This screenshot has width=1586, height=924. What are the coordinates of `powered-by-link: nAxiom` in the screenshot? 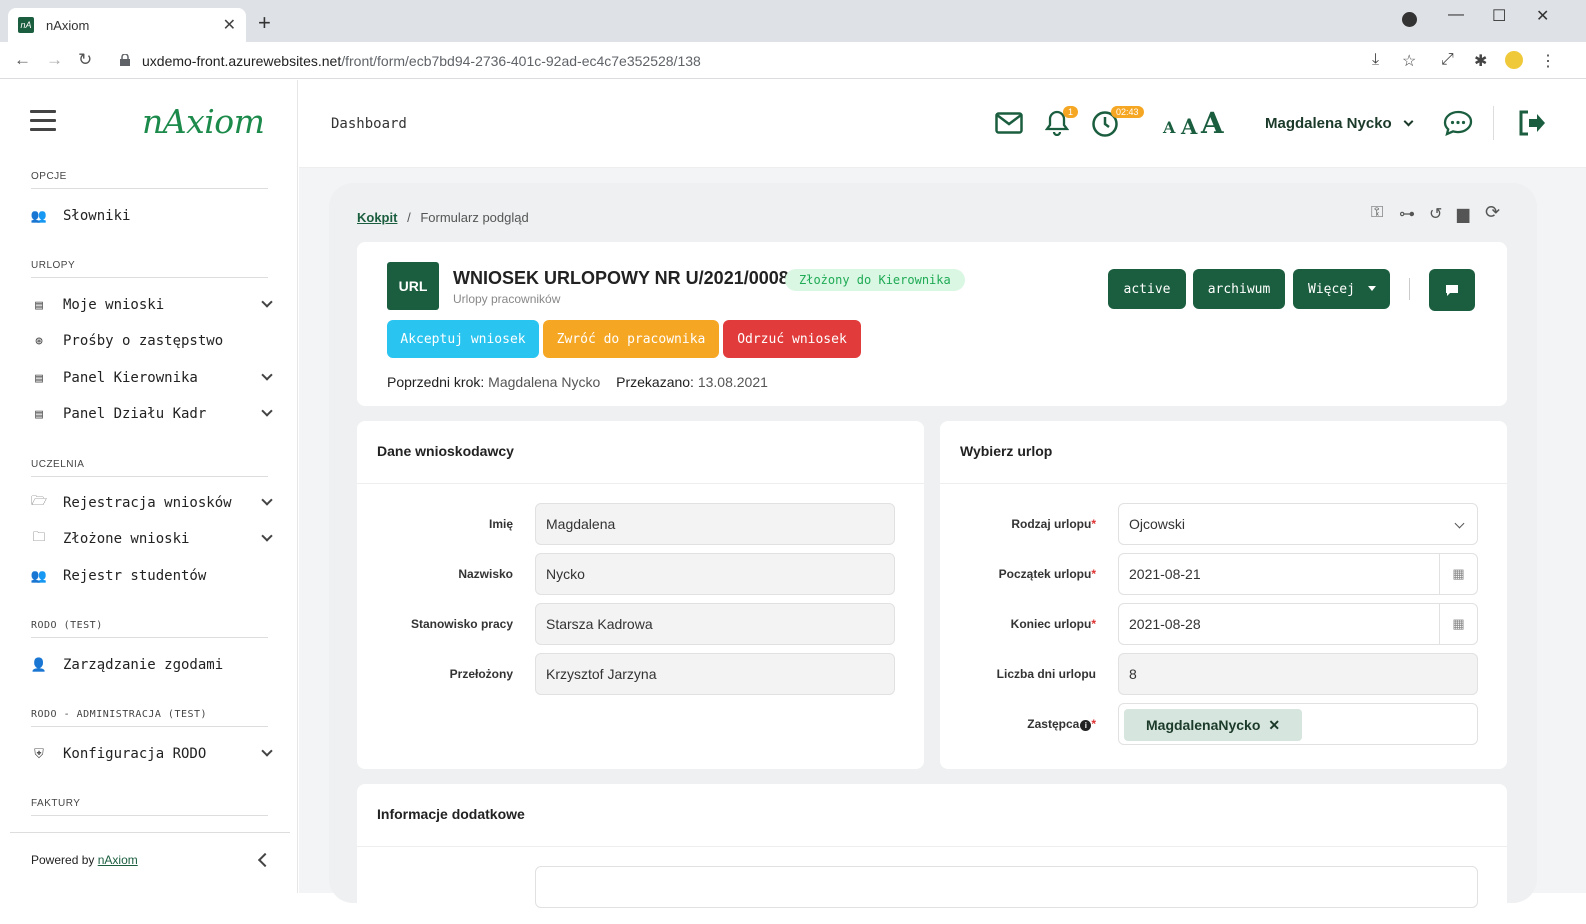 It's located at (118, 860).